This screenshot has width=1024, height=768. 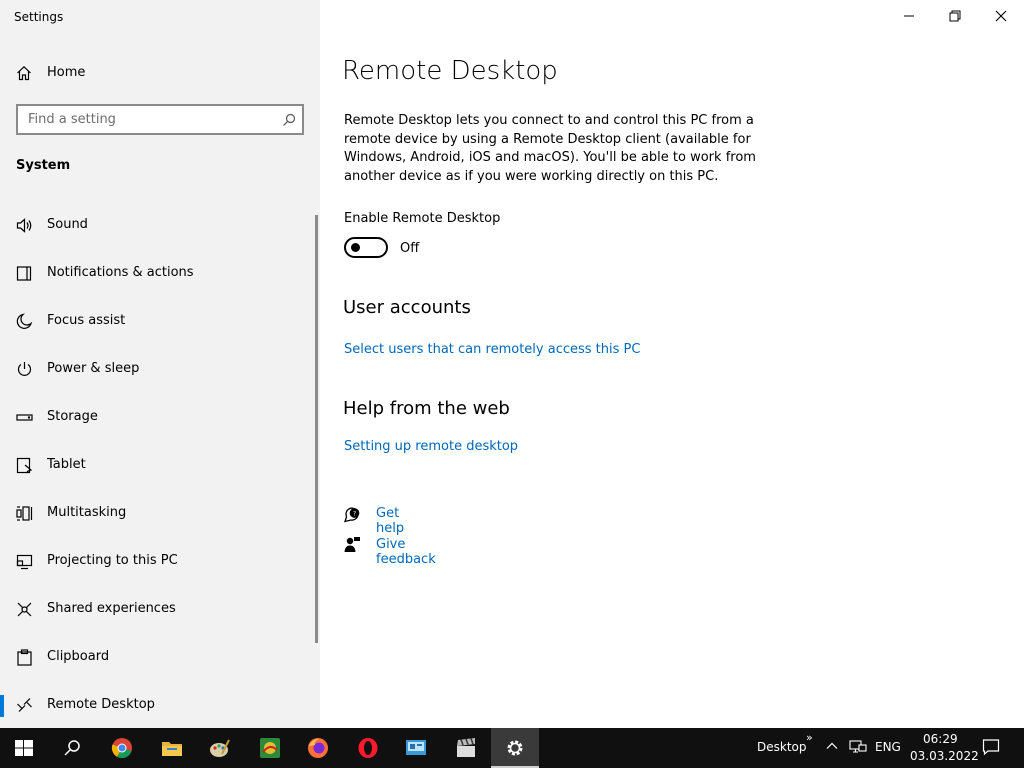 I want to click on start-button, so click(x=24, y=748).